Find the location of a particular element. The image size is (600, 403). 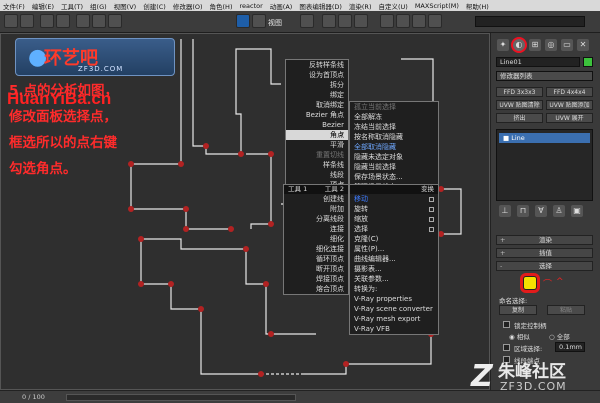

quad-menu-item: 选择 is located at coordinates (394, 229).